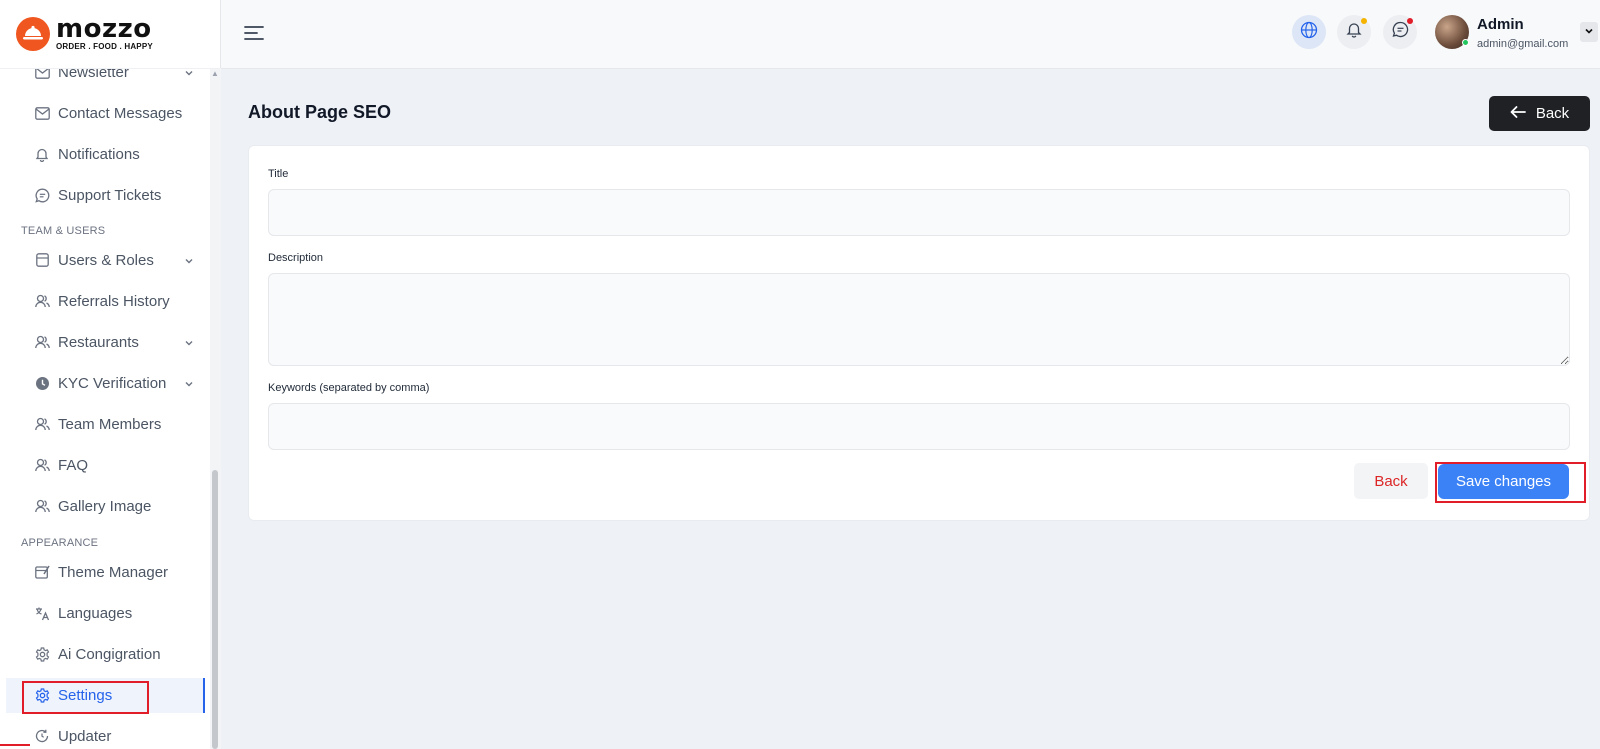 The height and width of the screenshot is (749, 1600). What do you see at coordinates (105, 506) in the screenshot?
I see `sidebar-item-label: Gallery Image` at bounding box center [105, 506].